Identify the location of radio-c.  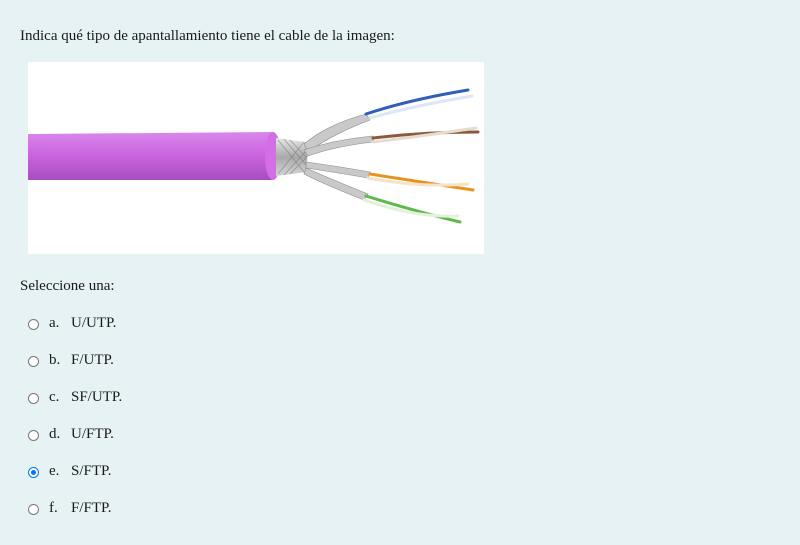
(33, 398).